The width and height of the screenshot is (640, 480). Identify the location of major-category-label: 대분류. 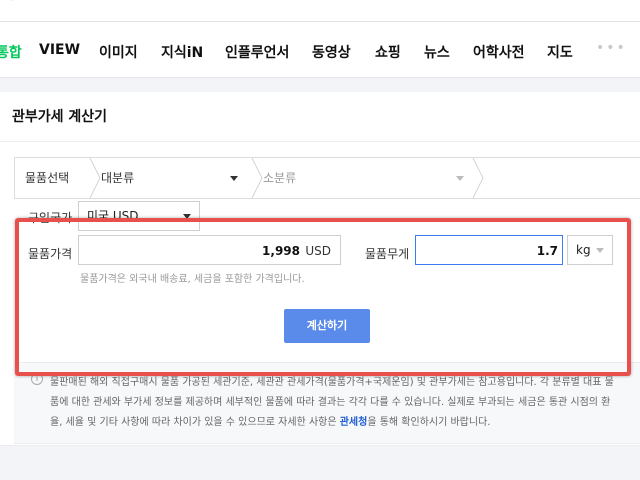
(118, 178).